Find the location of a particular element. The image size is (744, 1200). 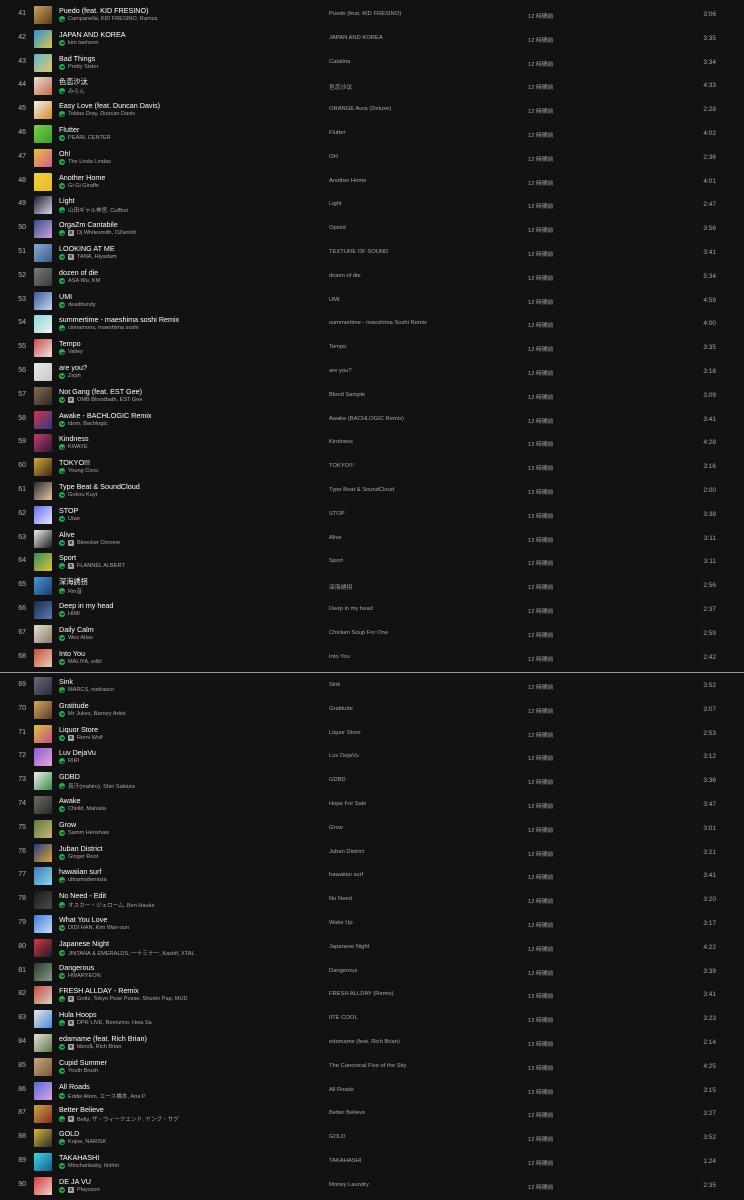

track-album: Puedo (feat. KID FRESINO) is located at coordinates (365, 14).